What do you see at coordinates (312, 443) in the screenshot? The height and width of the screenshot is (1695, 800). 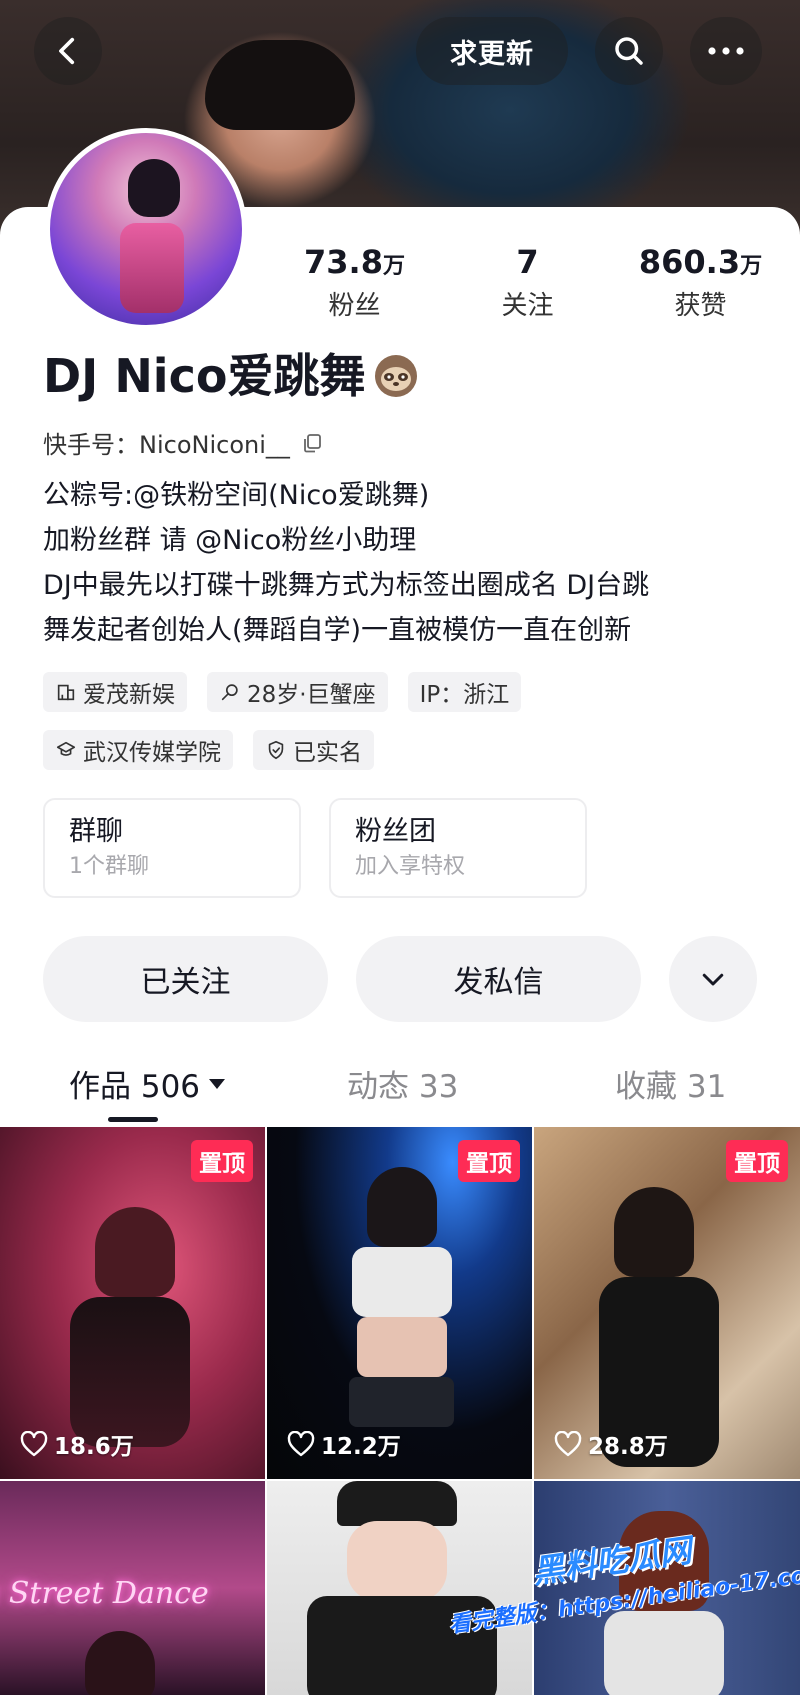 I see `copy-icon` at bounding box center [312, 443].